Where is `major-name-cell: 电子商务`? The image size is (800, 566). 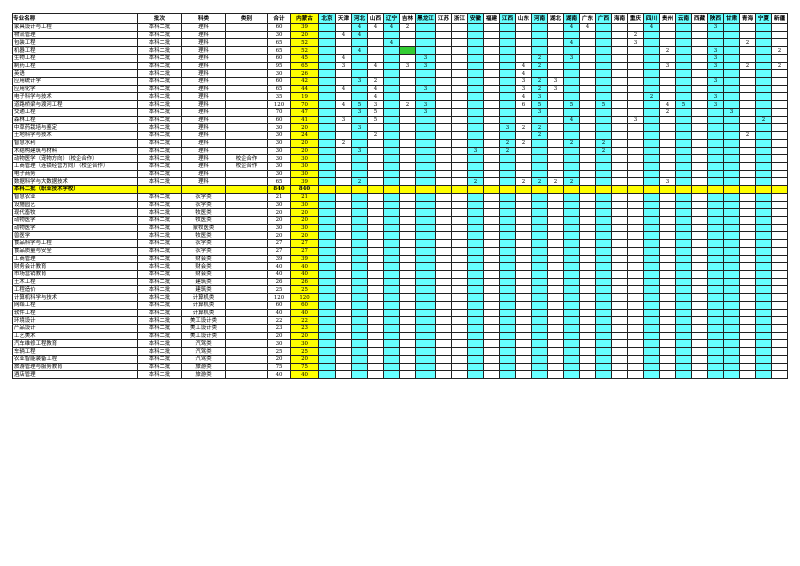 major-name-cell: 电子商务 is located at coordinates (75, 174).